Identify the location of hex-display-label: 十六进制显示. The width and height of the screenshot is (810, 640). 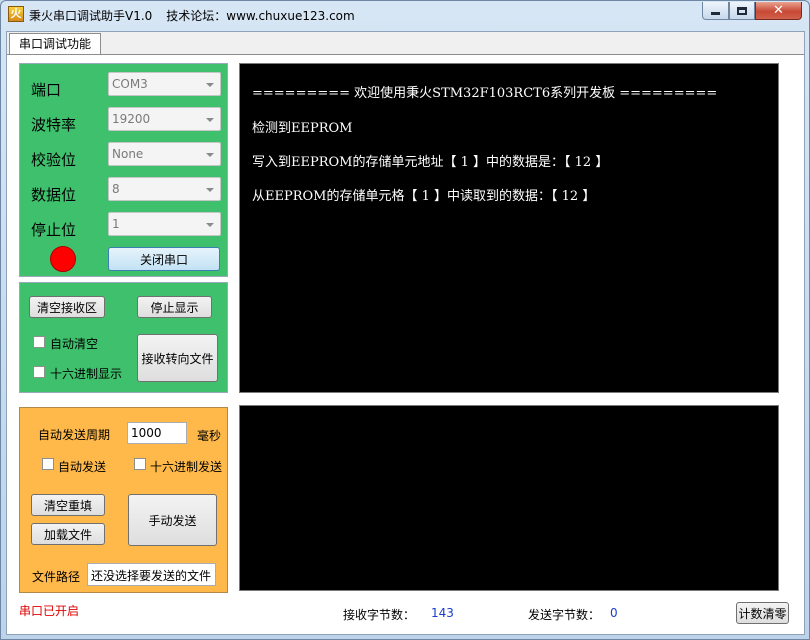
(86, 374).